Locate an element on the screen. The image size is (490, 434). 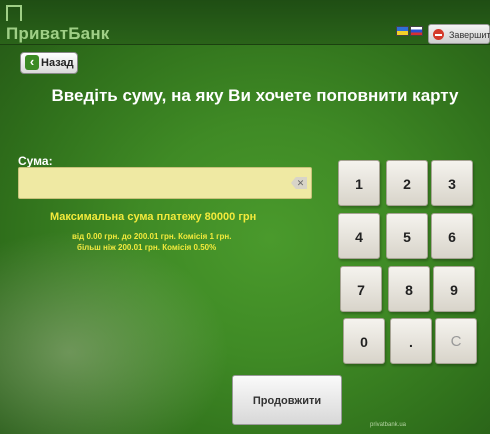
back-button: ‹ Назад is located at coordinates (49, 63).